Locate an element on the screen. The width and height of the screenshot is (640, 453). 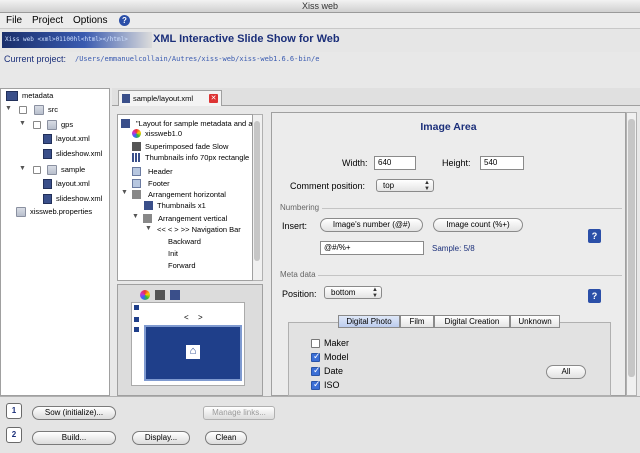
menu-bar: File Project Options ? is located at coordinates (320, 21).